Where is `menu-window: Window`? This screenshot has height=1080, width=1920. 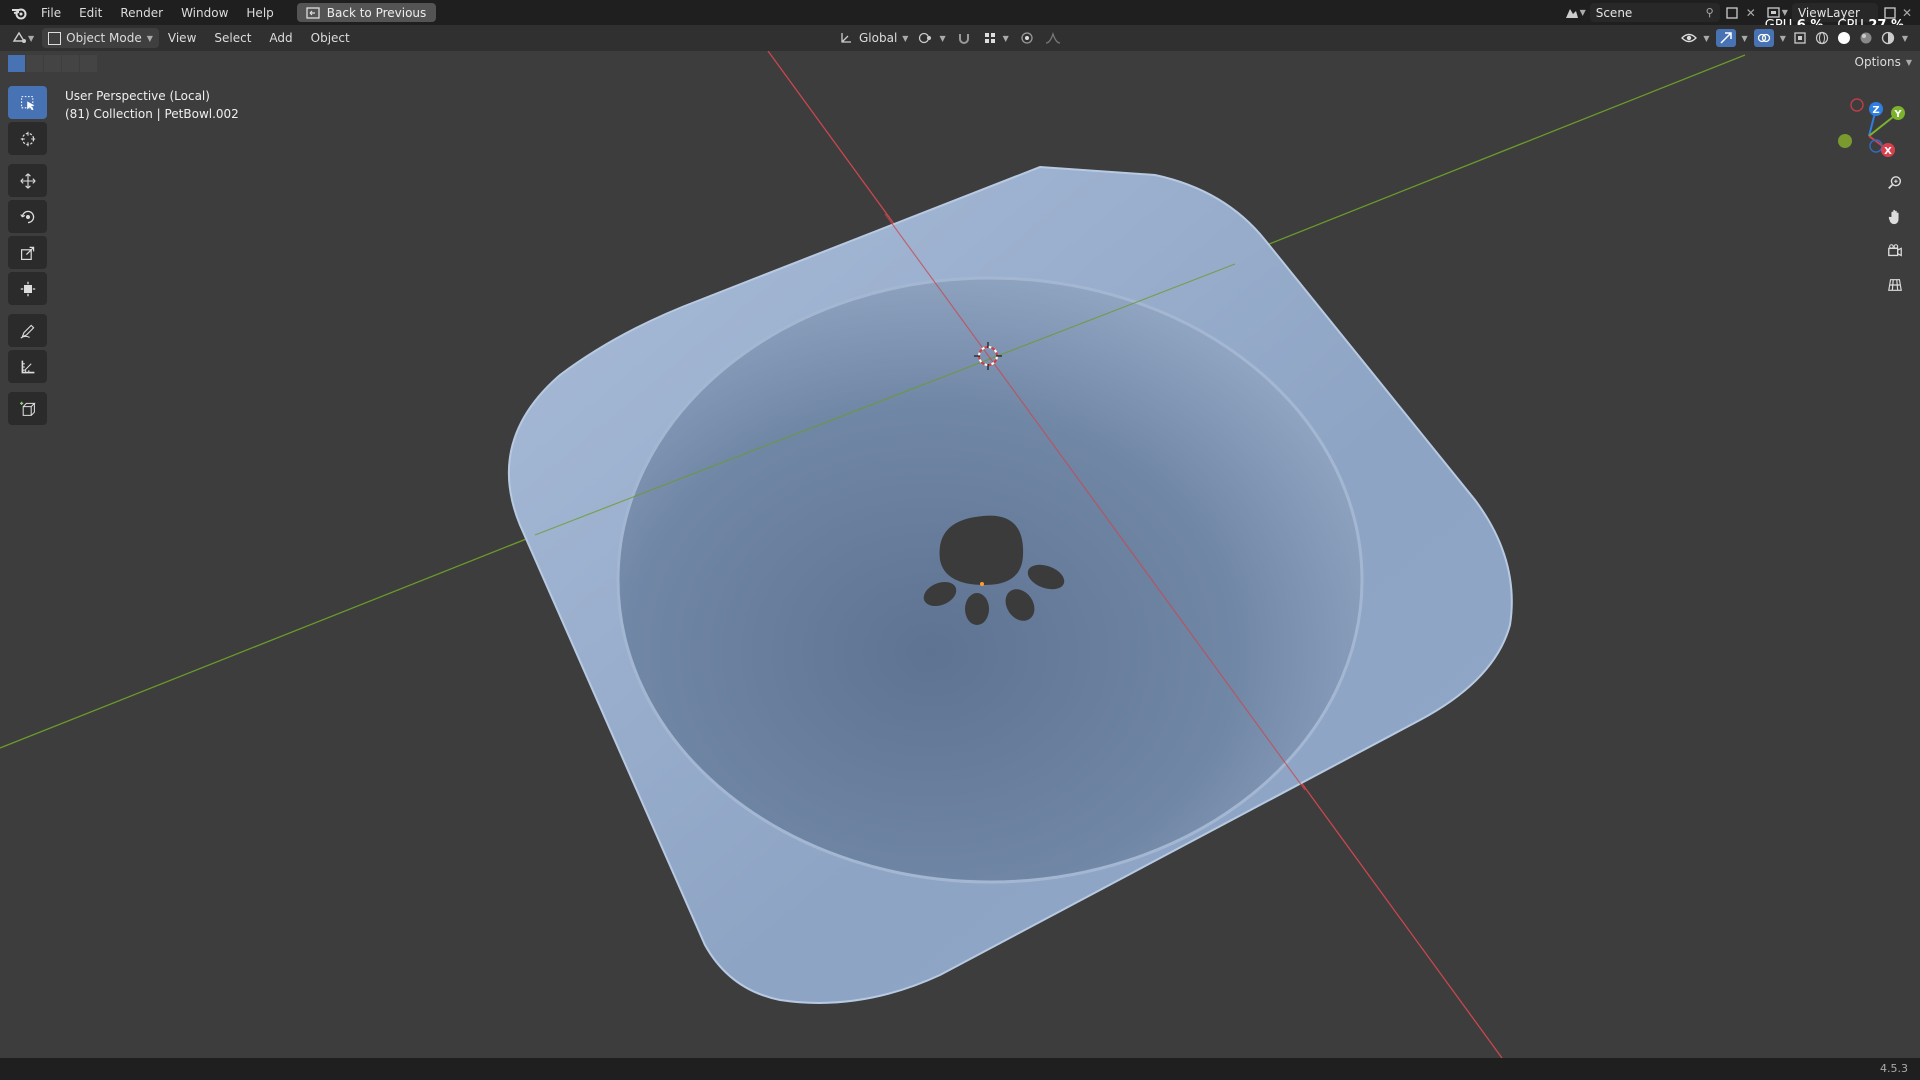
menu-window: Window is located at coordinates (204, 13).